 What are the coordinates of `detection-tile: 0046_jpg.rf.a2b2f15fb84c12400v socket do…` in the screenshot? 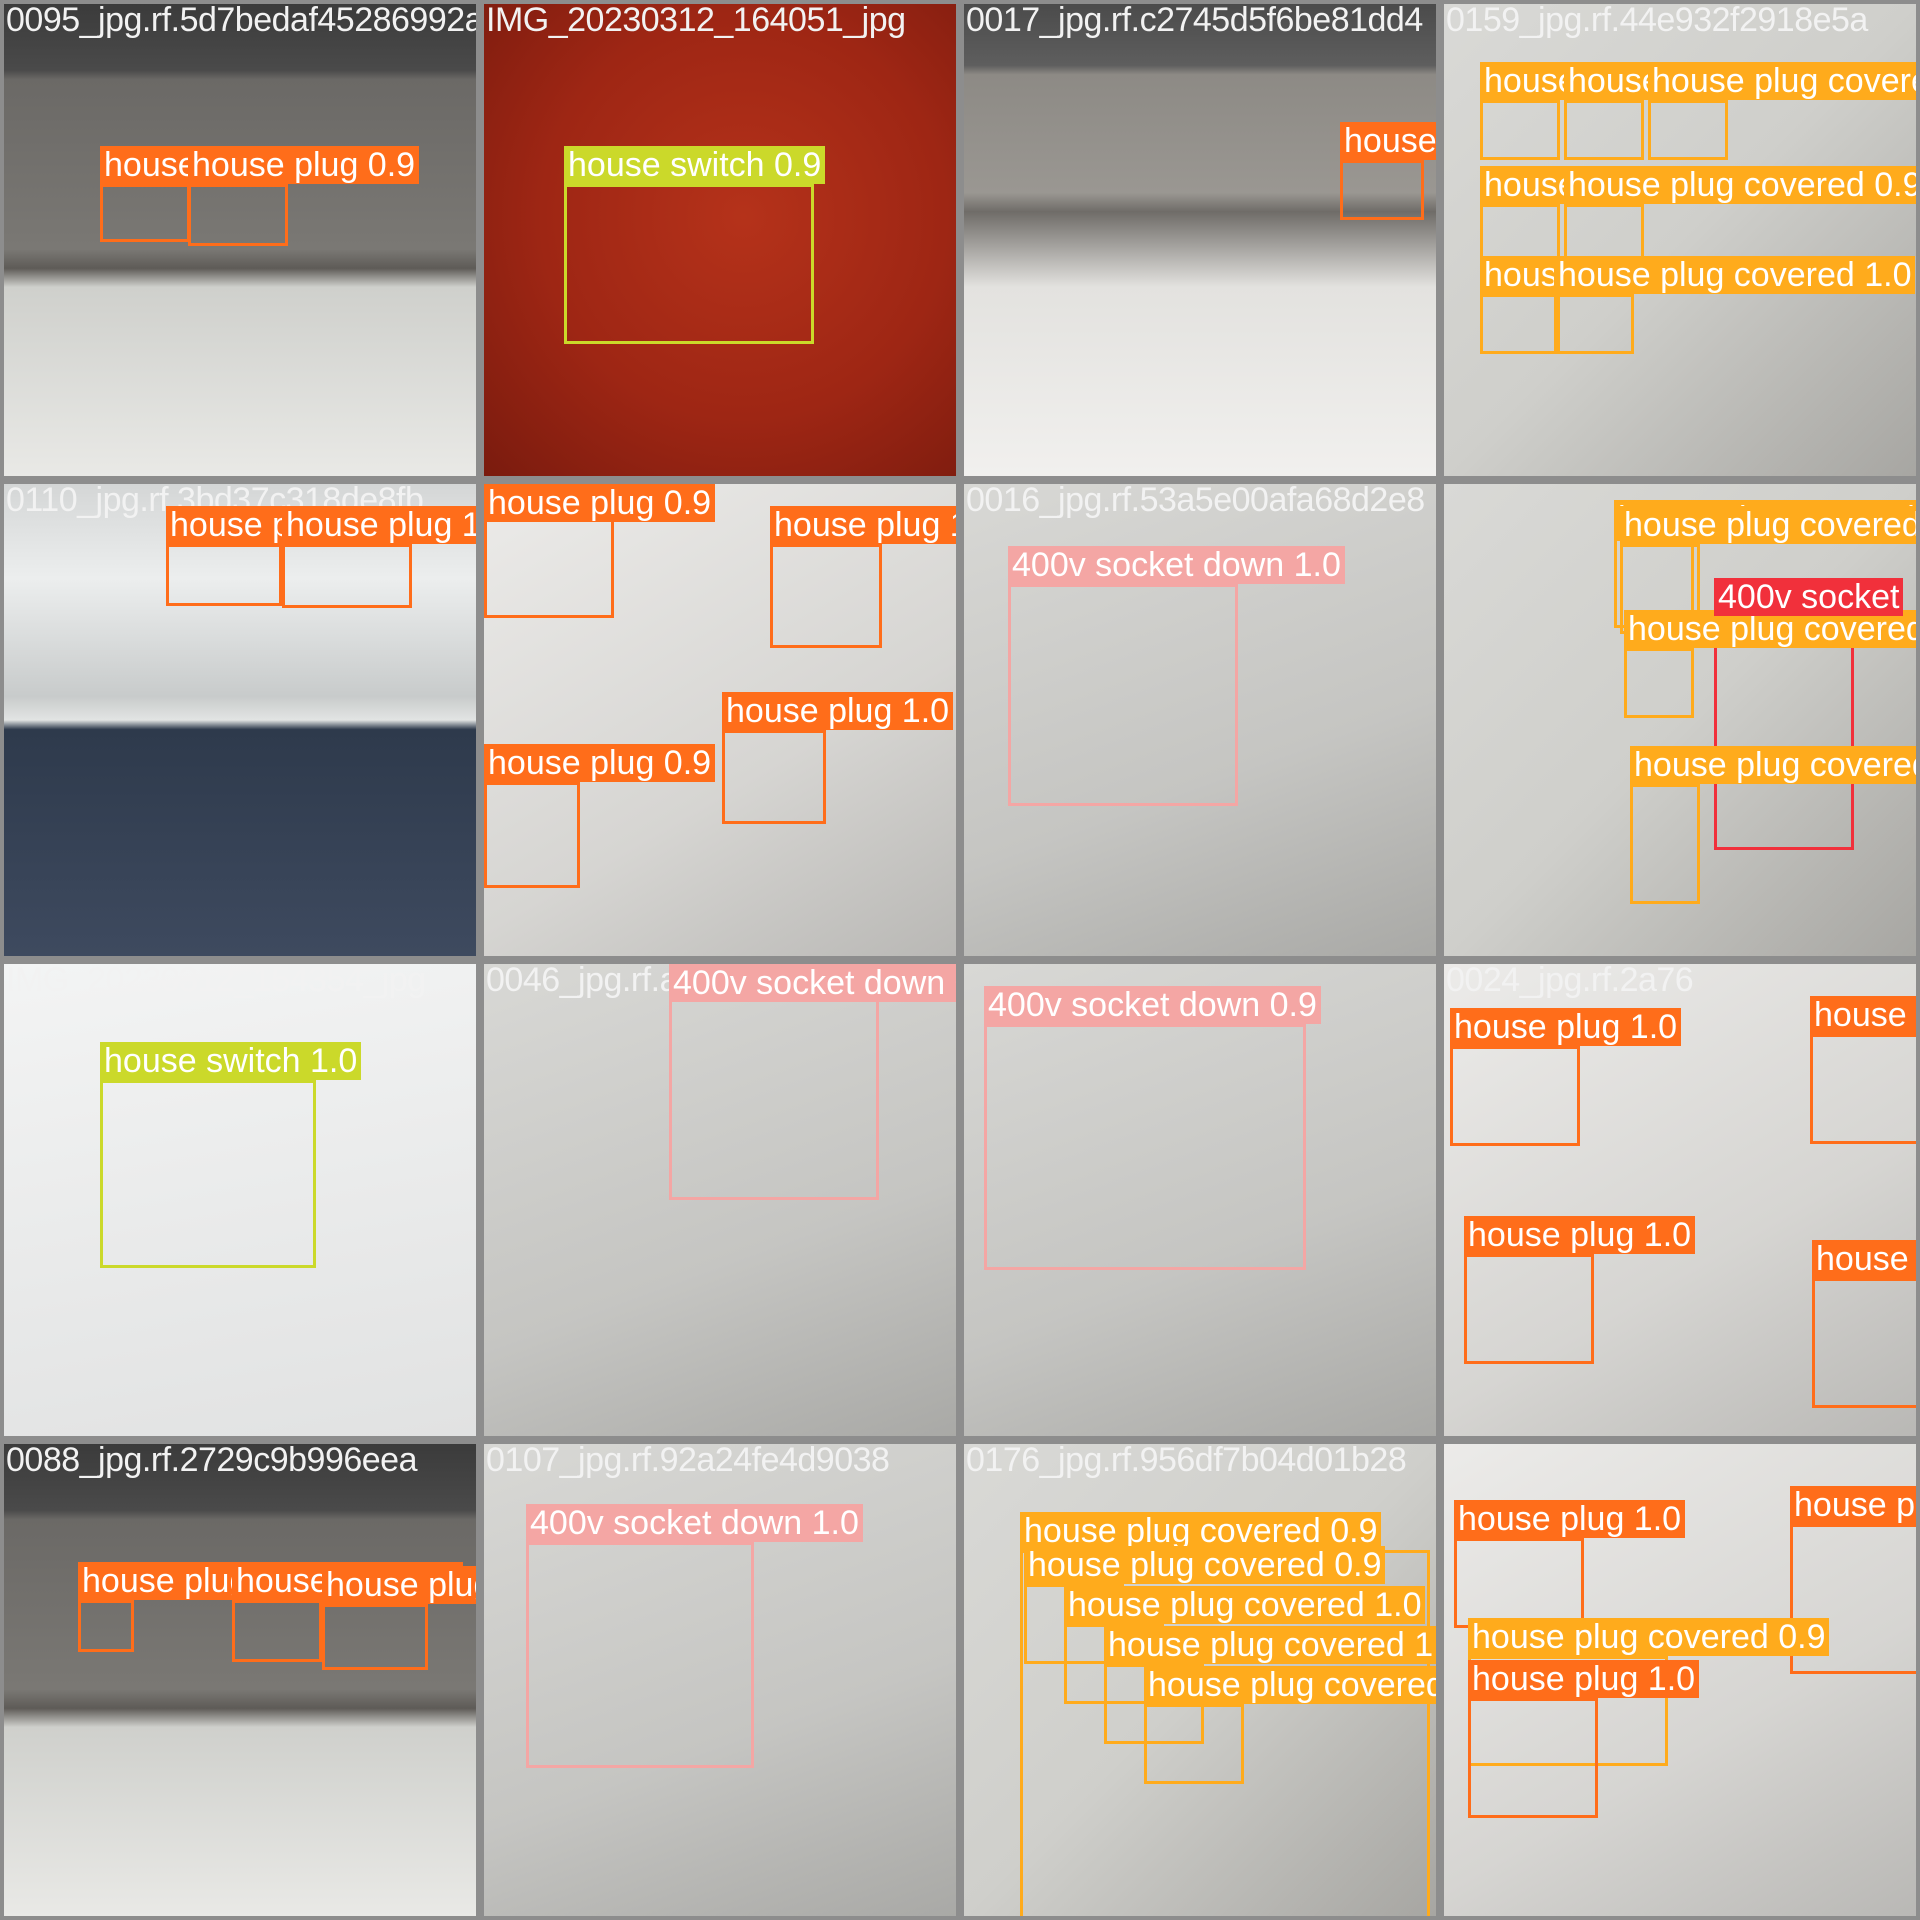 It's located at (720, 1200).